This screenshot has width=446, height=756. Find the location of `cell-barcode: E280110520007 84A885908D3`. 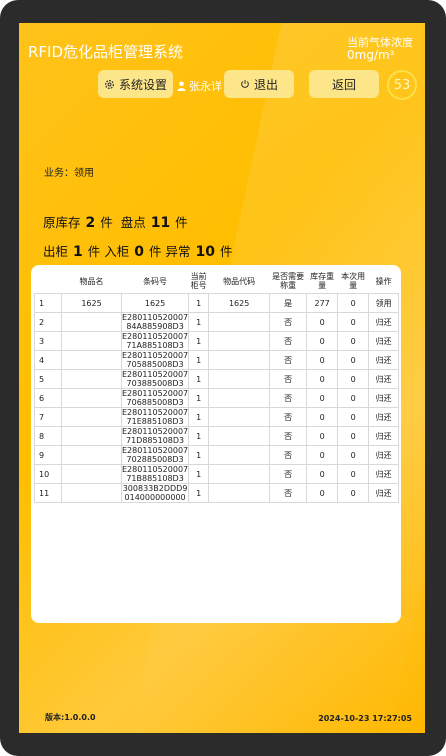

cell-barcode: E280110520007 84A885908D3 is located at coordinates (155, 322).